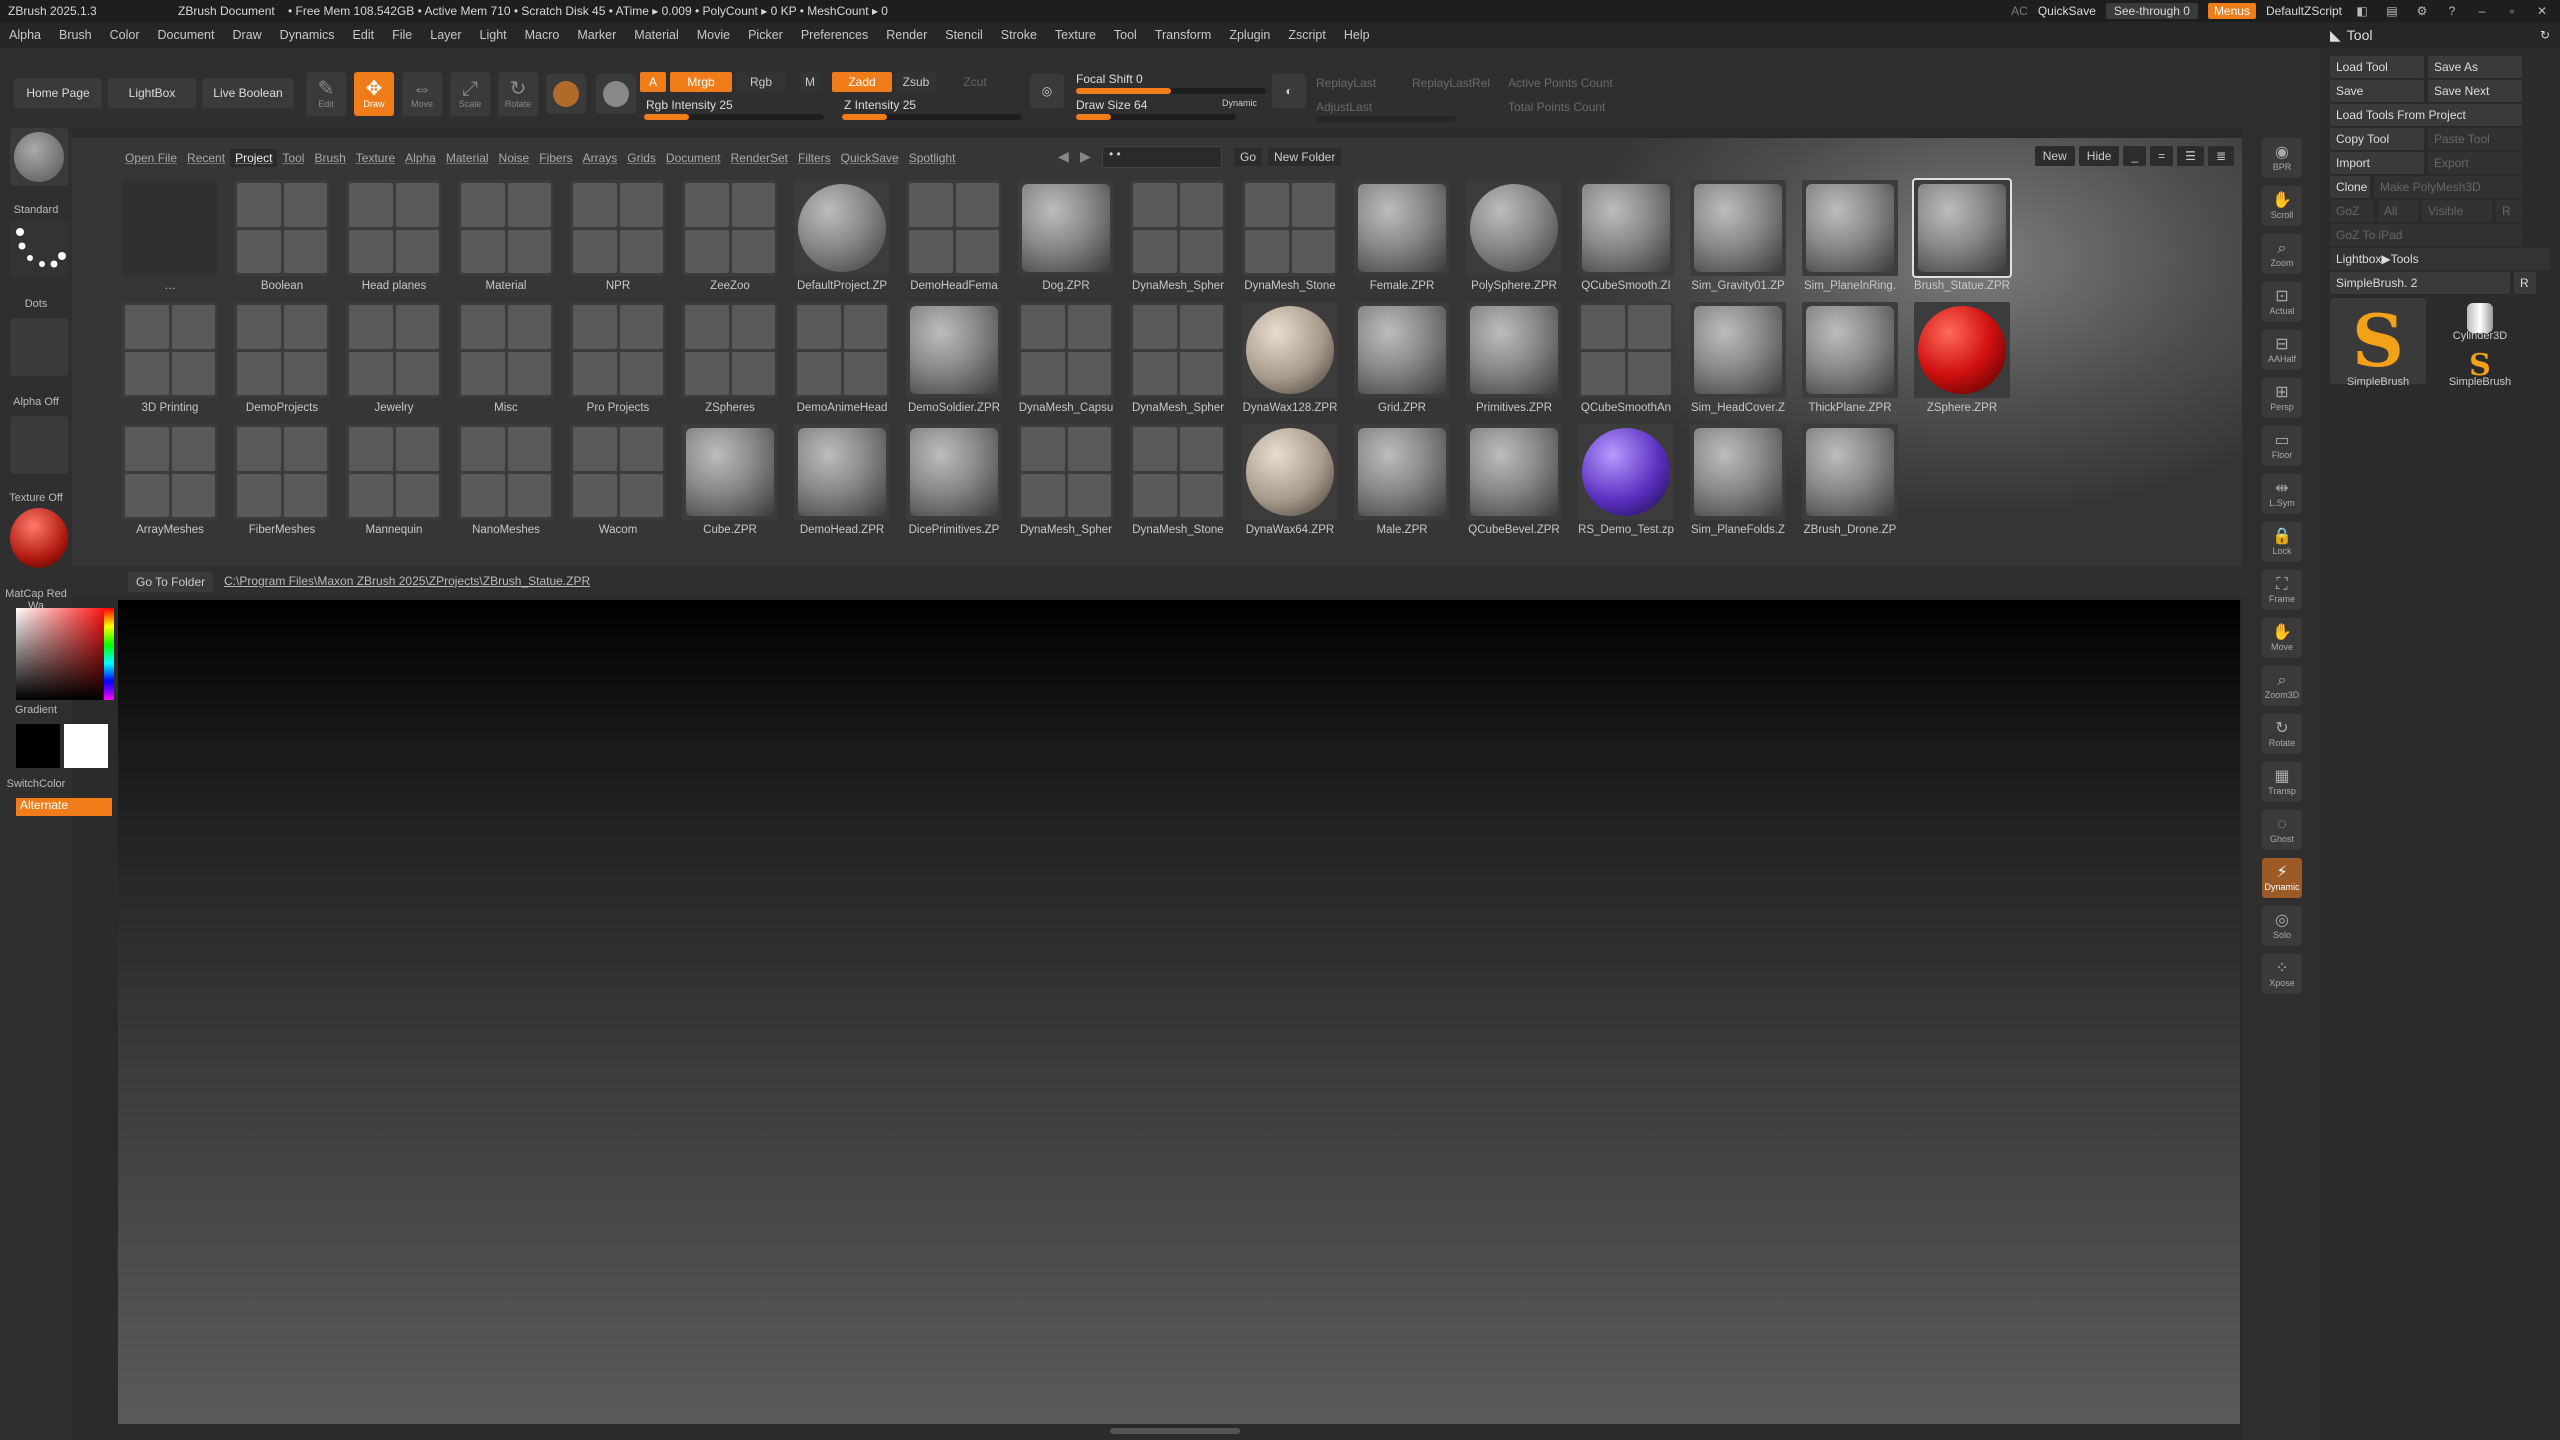  Describe the element at coordinates (307, 35) in the screenshot. I see `menu-dynamics: Dynamics` at that location.